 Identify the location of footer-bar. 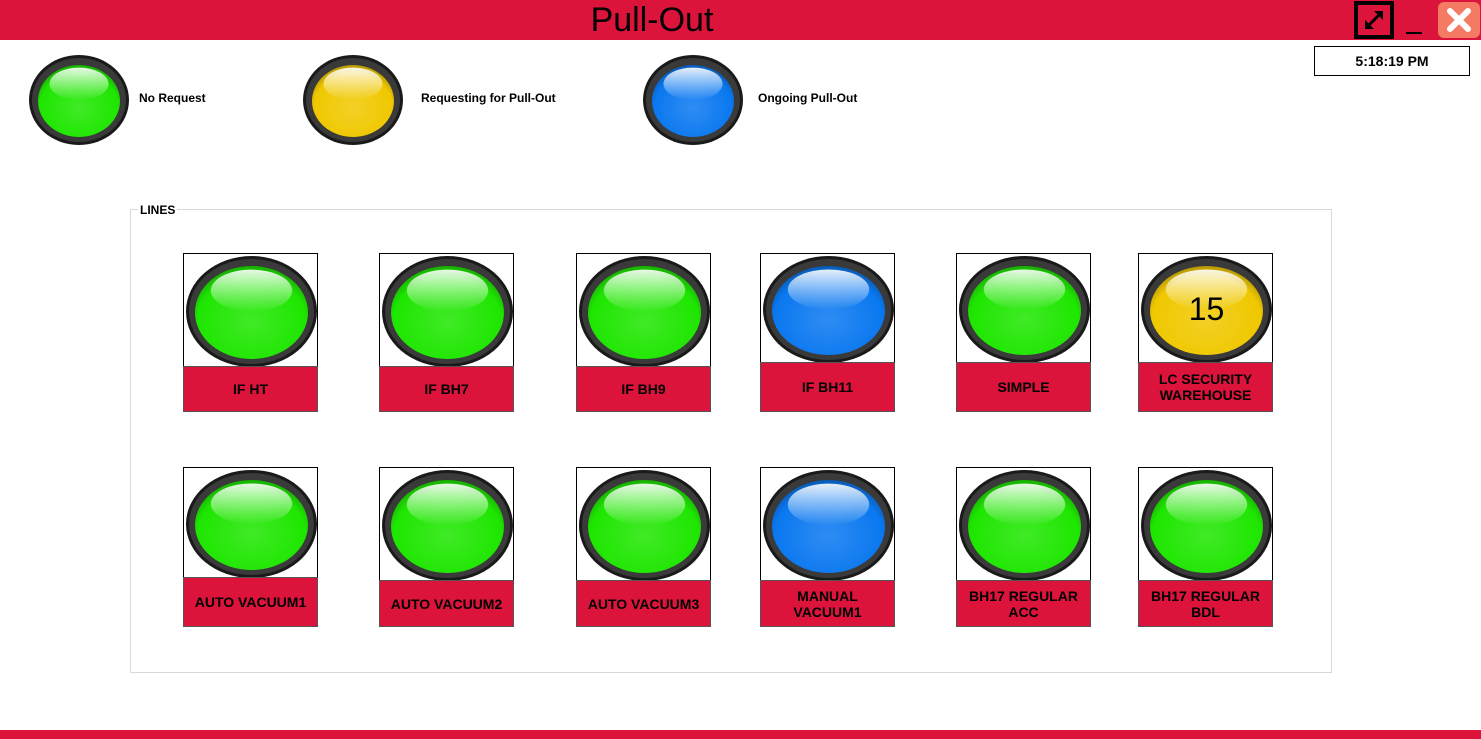
(740, 734).